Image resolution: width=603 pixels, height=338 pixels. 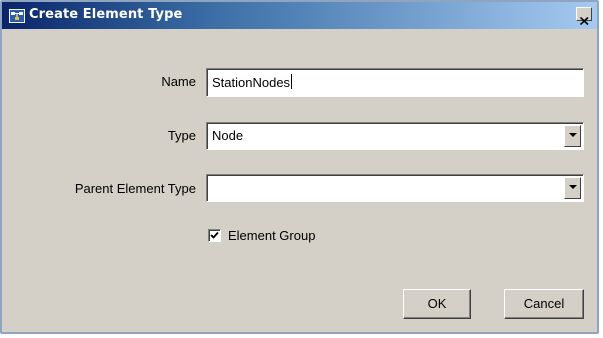 What do you see at coordinates (178, 81) in the screenshot?
I see `name-label: Name` at bounding box center [178, 81].